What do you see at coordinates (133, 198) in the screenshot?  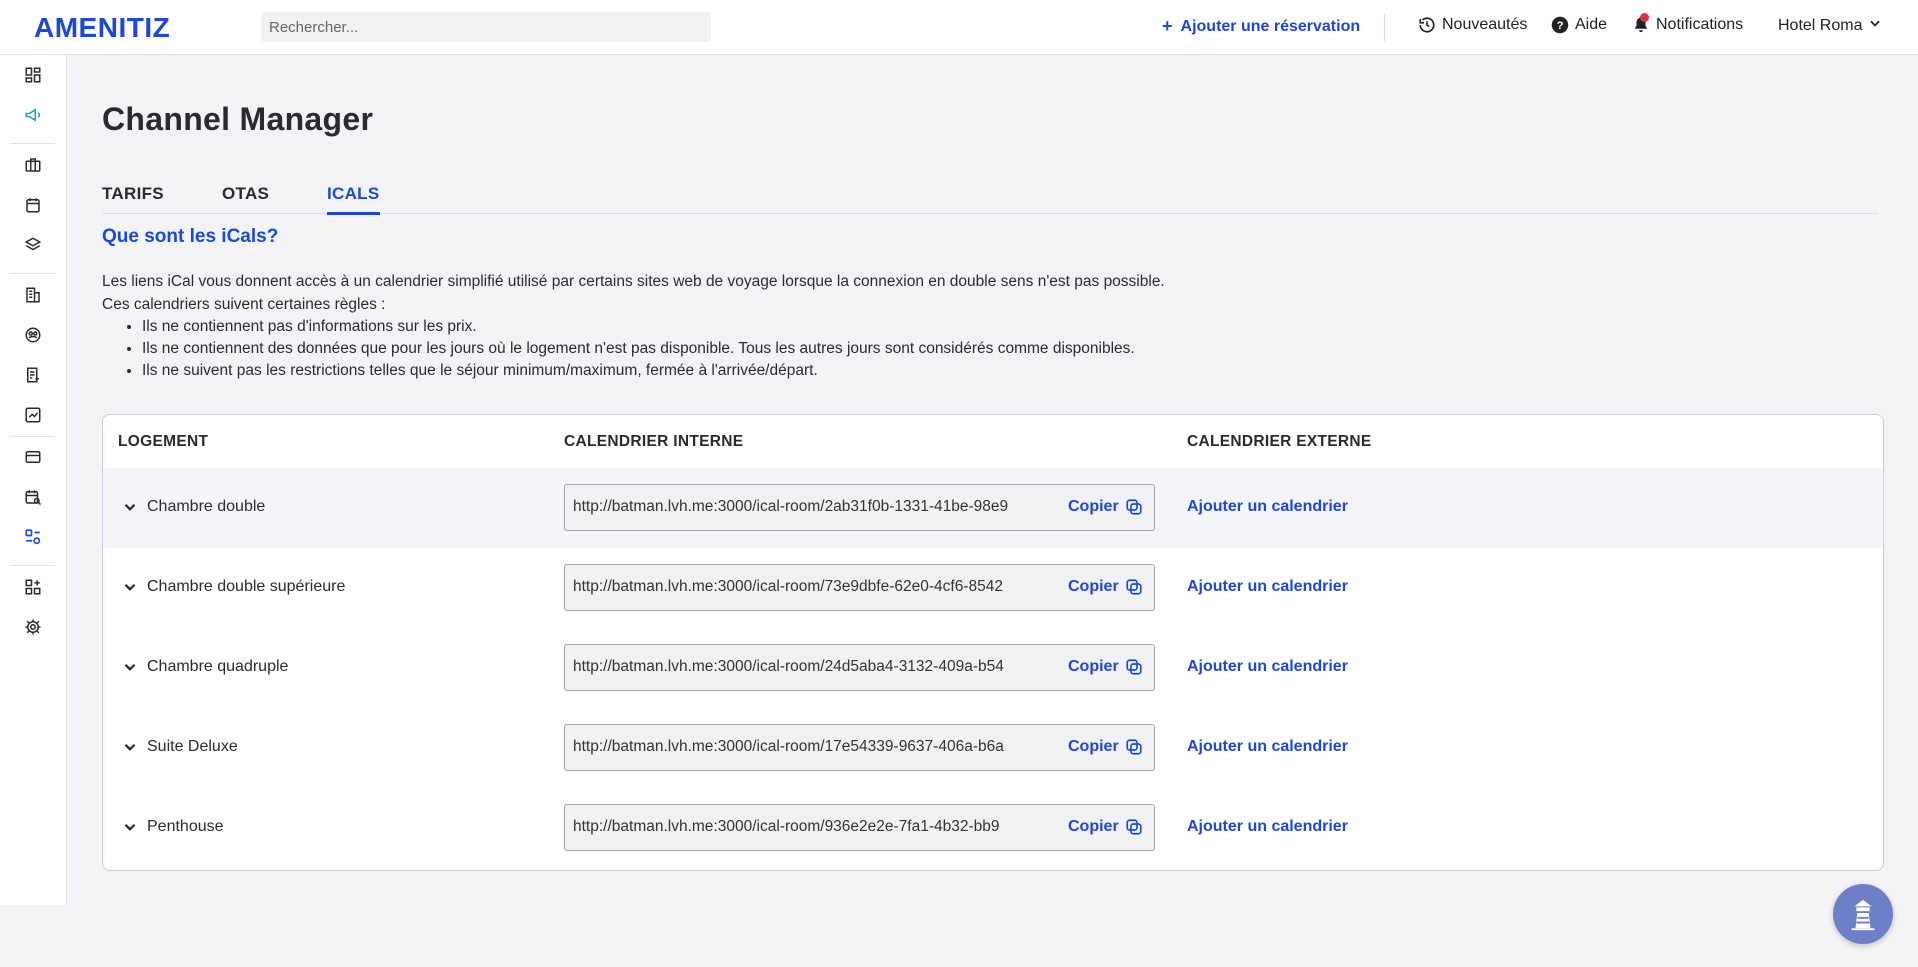 I see `tab-tarifs: TARIFS` at bounding box center [133, 198].